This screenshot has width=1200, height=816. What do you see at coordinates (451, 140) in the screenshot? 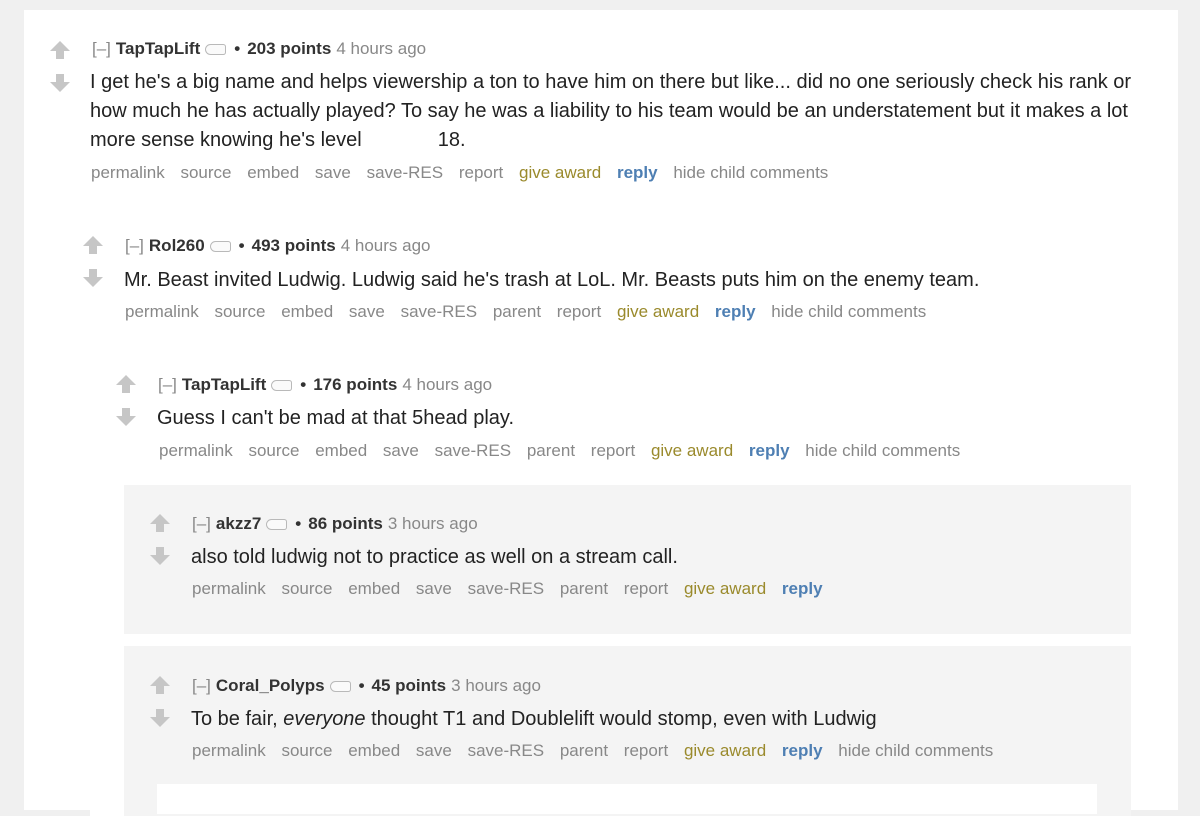
I see `comment-text: 18.` at bounding box center [451, 140].